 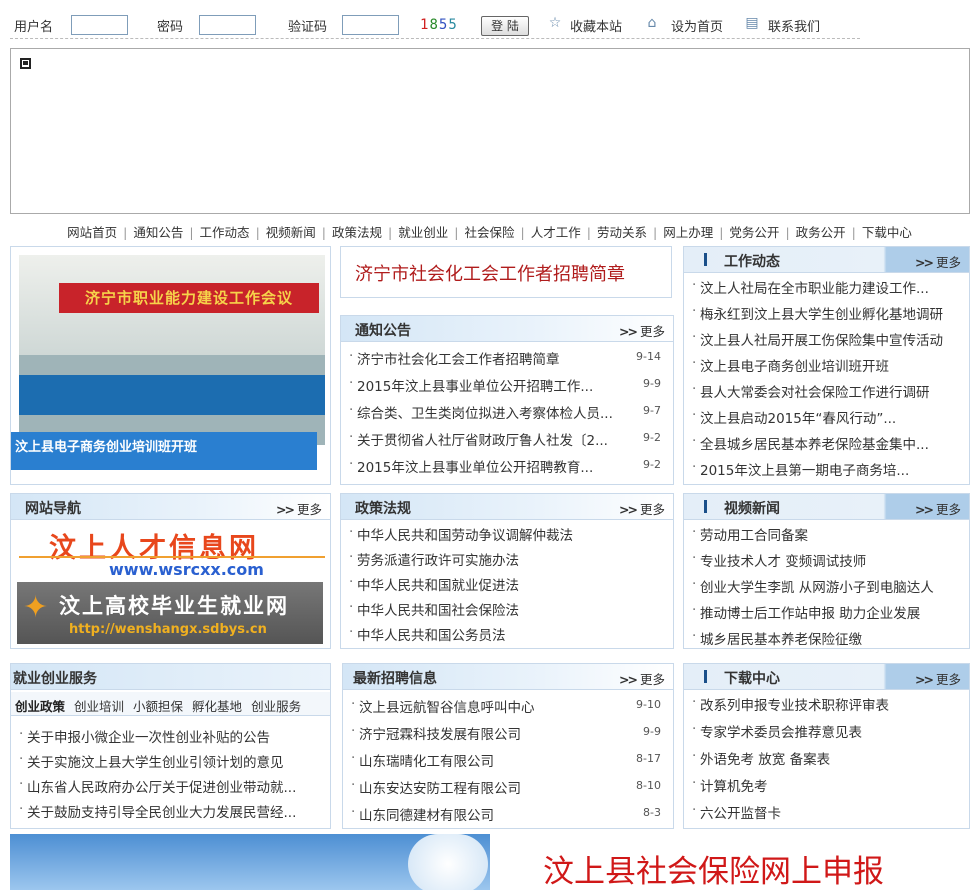 What do you see at coordinates (490, 814) in the screenshot?
I see `list-item-title: 山东同德建材有限公司` at bounding box center [490, 814].